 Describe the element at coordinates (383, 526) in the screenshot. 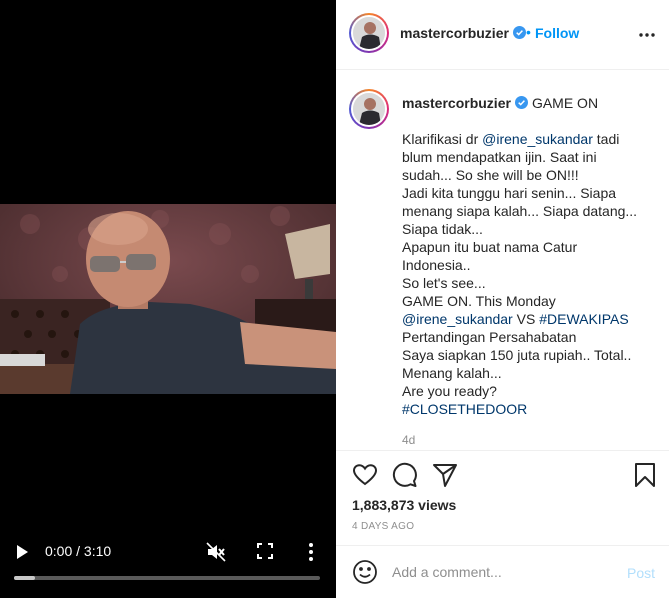

I see `post-date: 4 DAYS AGO` at that location.